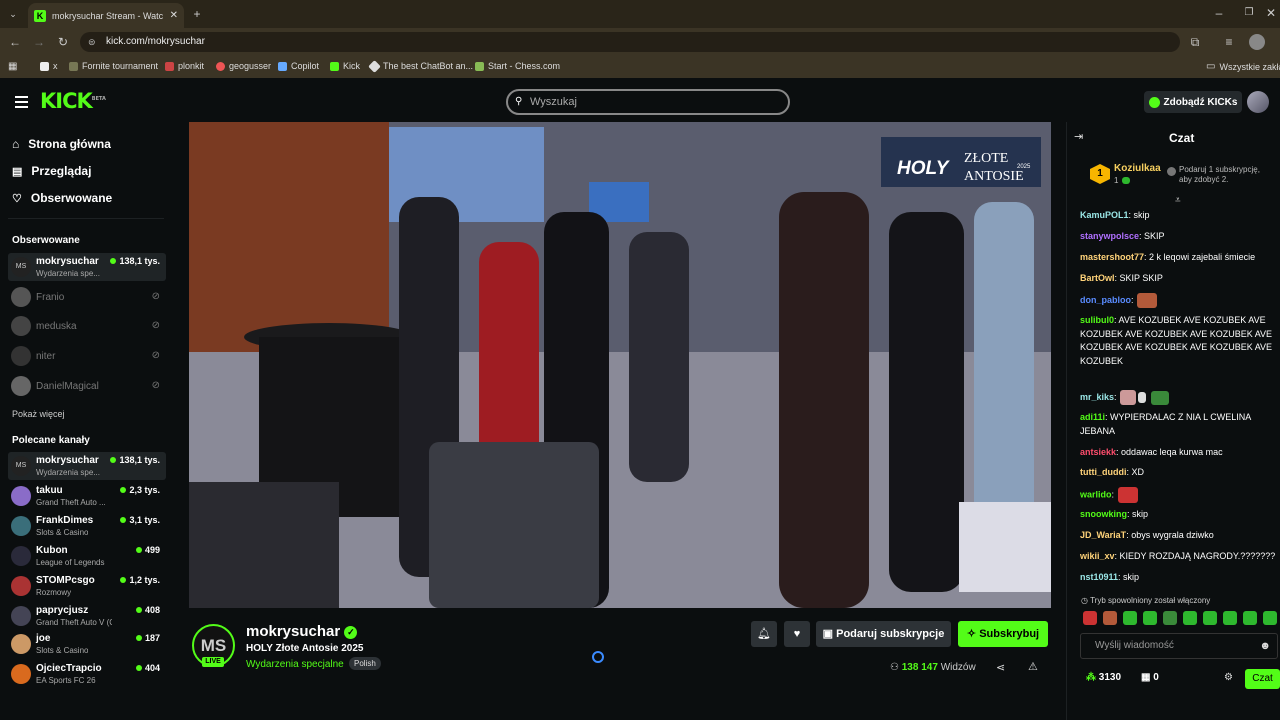 The image size is (1280, 720). What do you see at coordinates (1000, 667) in the screenshot?
I see `share-icon: ⋖` at bounding box center [1000, 667].